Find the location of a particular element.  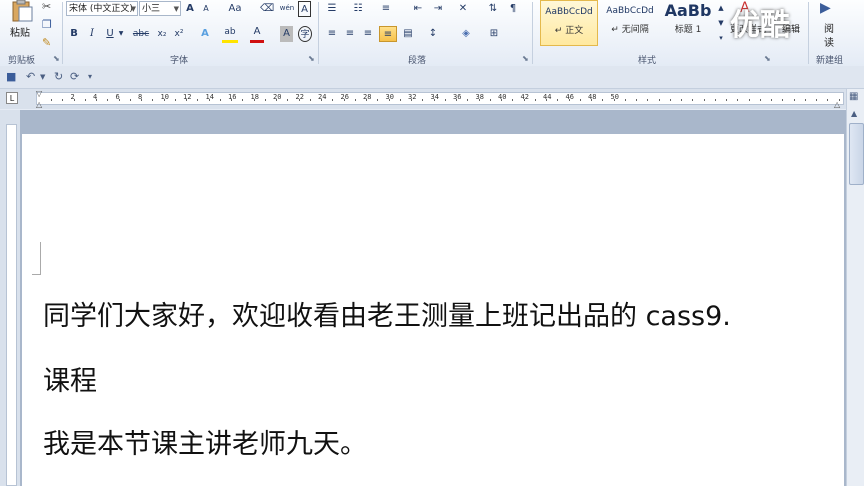

char-border-button: A is located at coordinates (304, 9).